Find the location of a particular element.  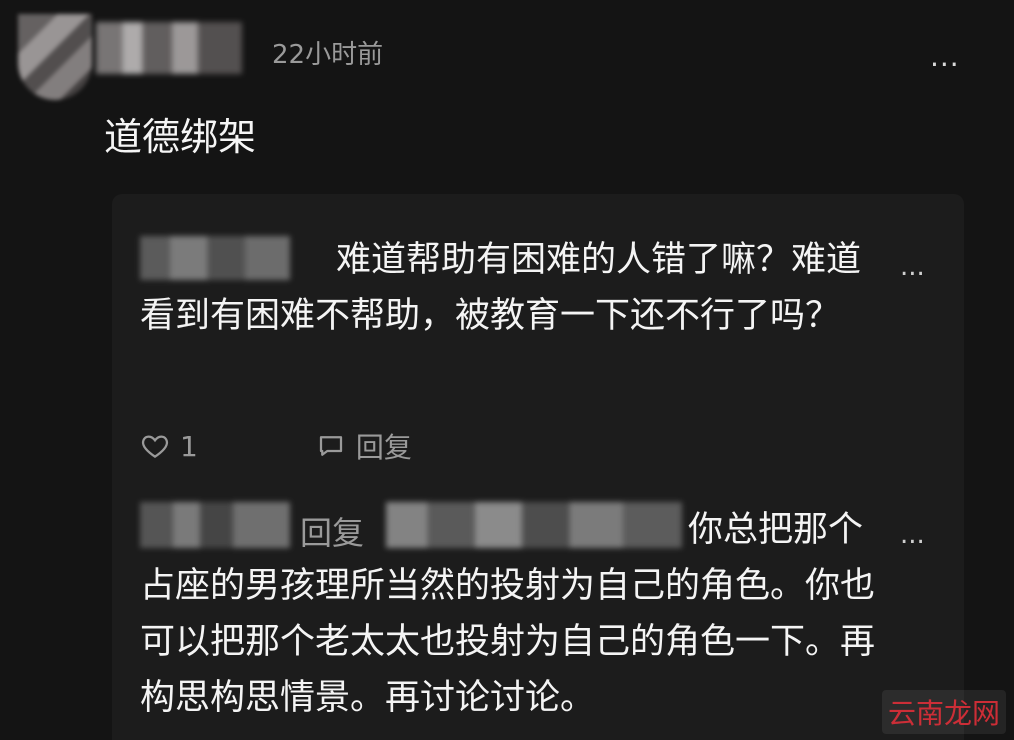

reply-button-label: 回复 is located at coordinates (383, 447).